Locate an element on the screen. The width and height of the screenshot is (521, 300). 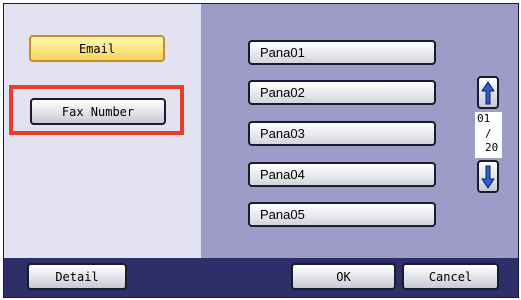
detail-button-label: Detail is located at coordinates (77, 276).